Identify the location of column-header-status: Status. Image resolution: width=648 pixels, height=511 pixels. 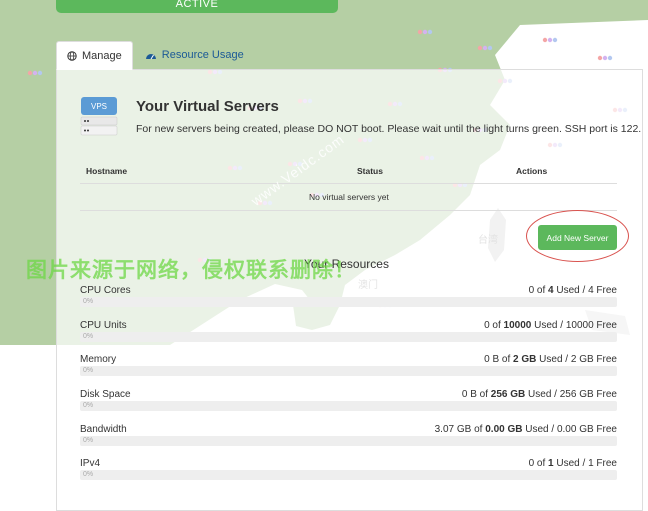
(370, 171).